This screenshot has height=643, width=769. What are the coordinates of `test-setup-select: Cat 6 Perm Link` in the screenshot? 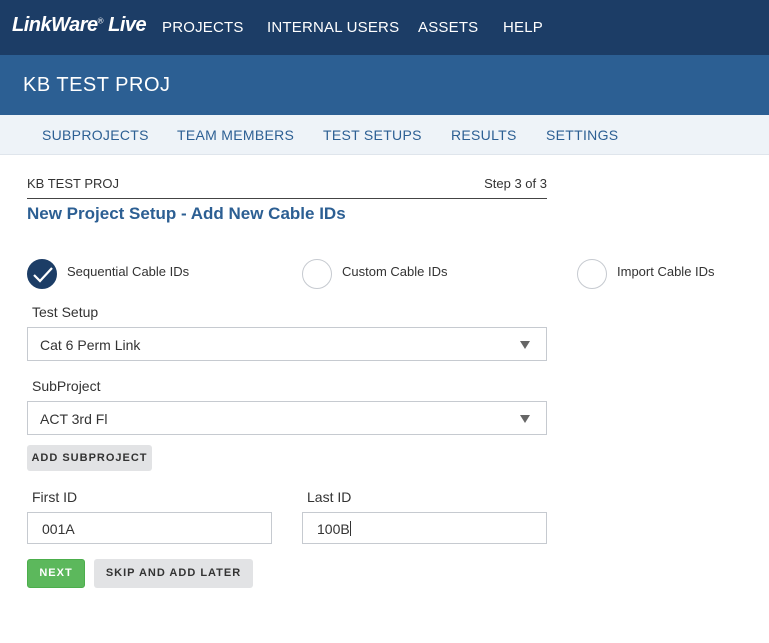 It's located at (287, 344).